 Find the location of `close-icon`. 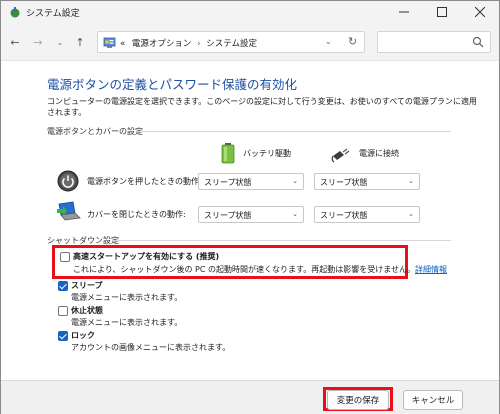

close-icon is located at coordinates (480, 12).